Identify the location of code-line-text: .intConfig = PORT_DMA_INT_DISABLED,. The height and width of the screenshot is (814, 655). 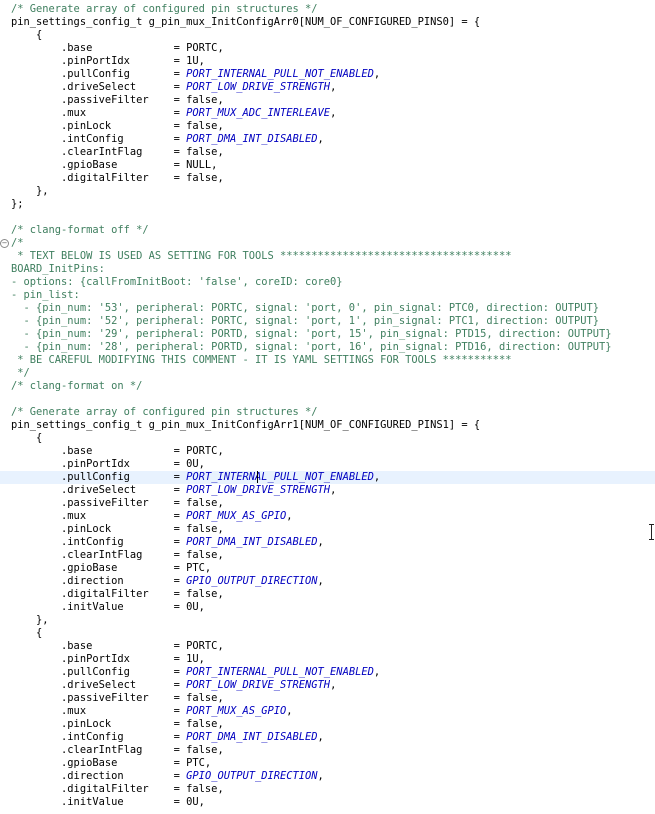
(167, 139).